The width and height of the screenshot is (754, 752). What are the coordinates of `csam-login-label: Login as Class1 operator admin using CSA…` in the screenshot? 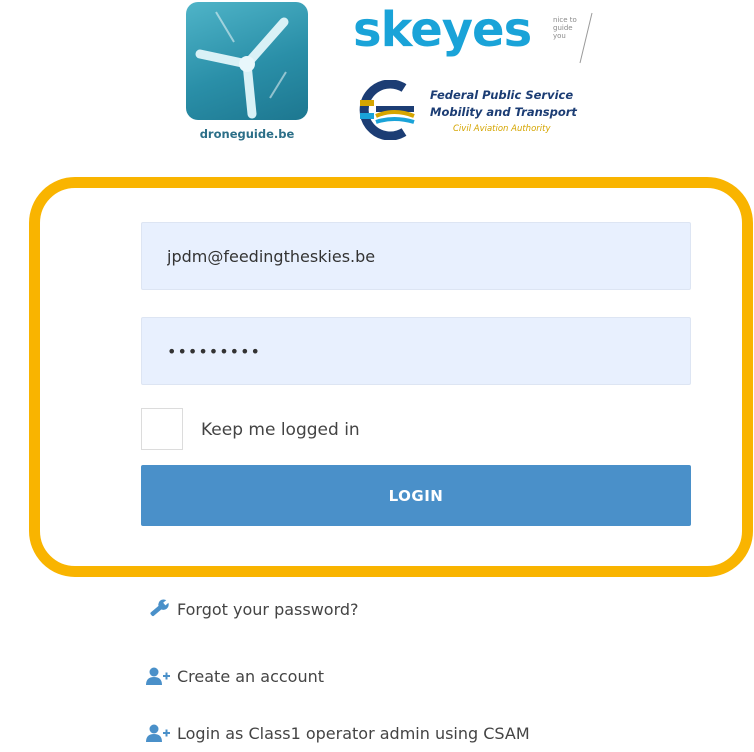 It's located at (353, 733).